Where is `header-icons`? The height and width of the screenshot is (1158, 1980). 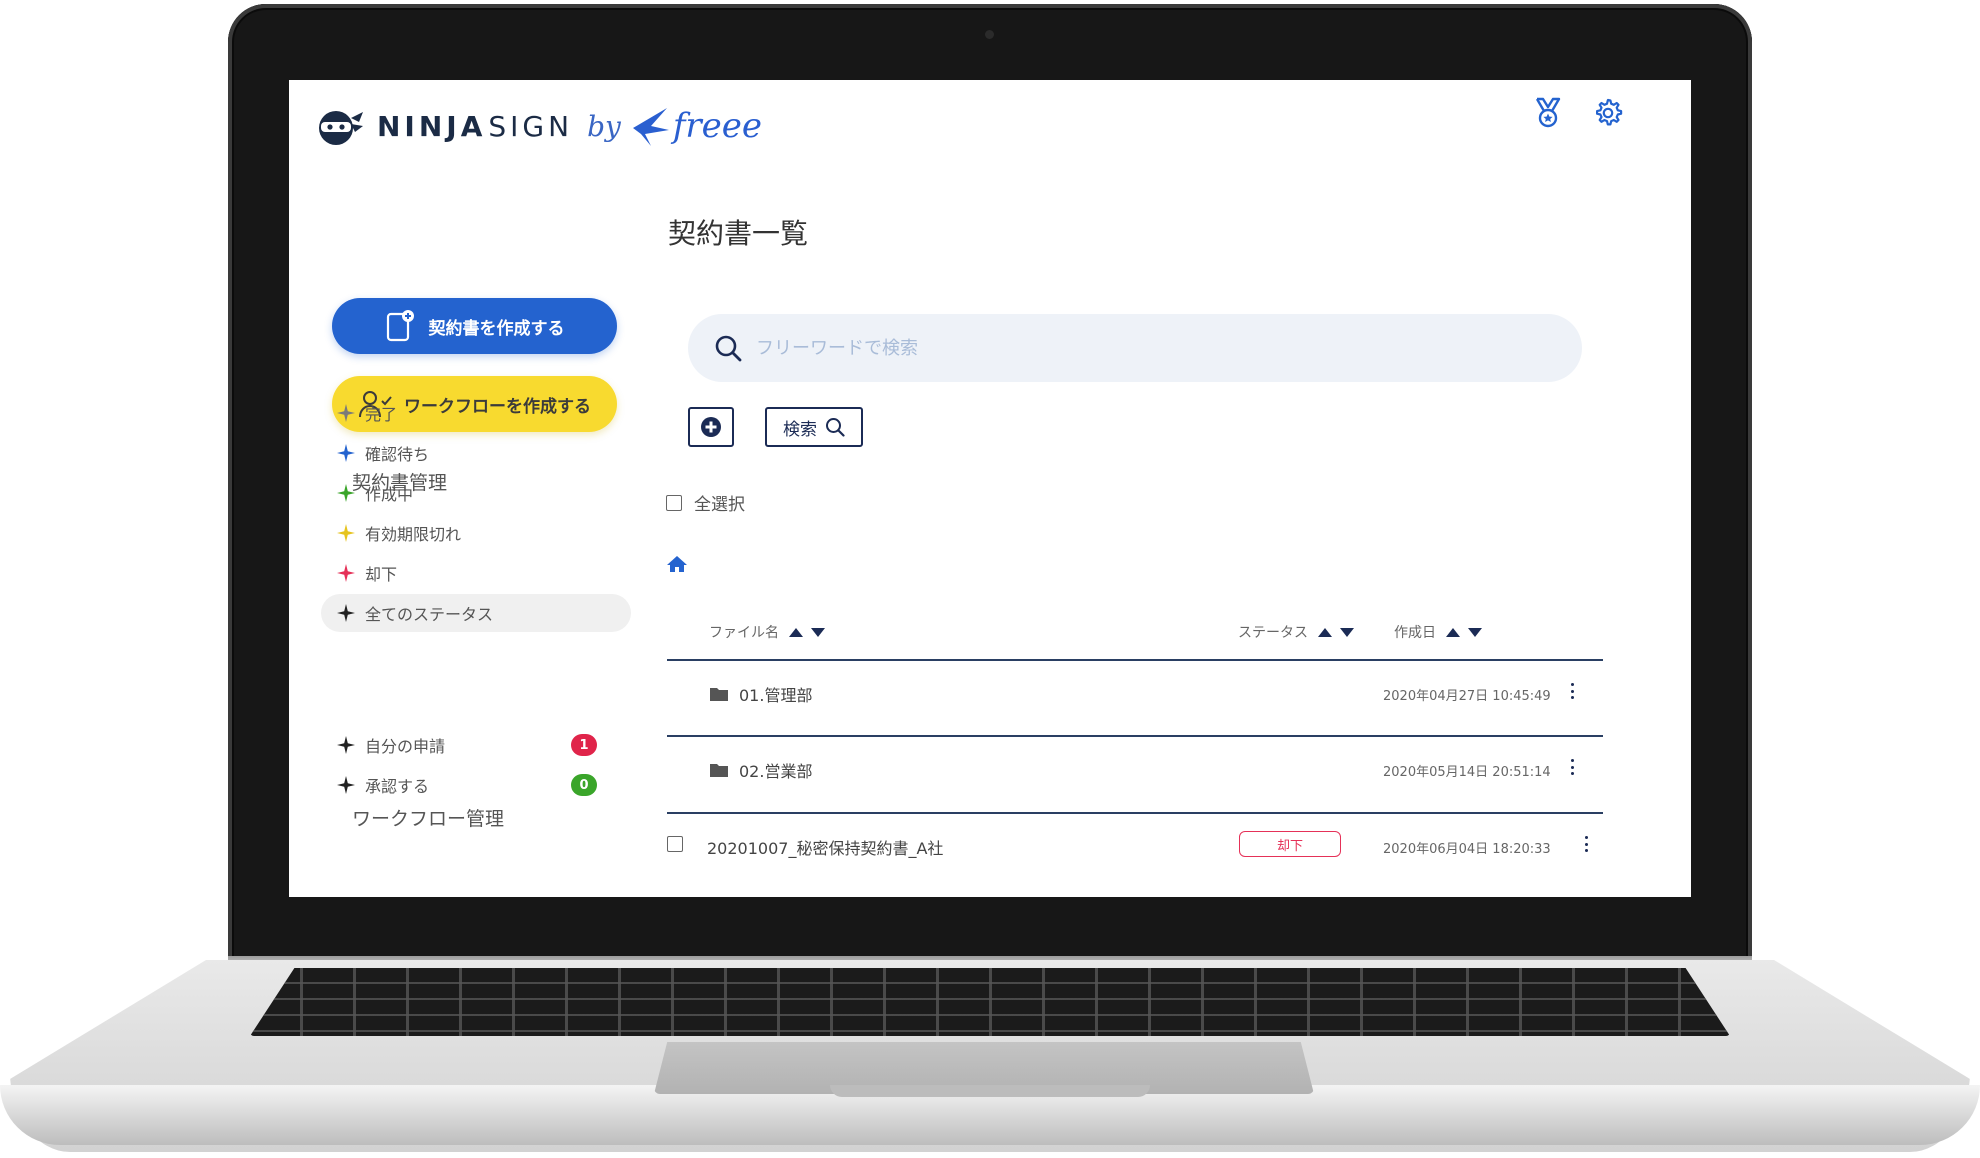 header-icons is located at coordinates (1578, 113).